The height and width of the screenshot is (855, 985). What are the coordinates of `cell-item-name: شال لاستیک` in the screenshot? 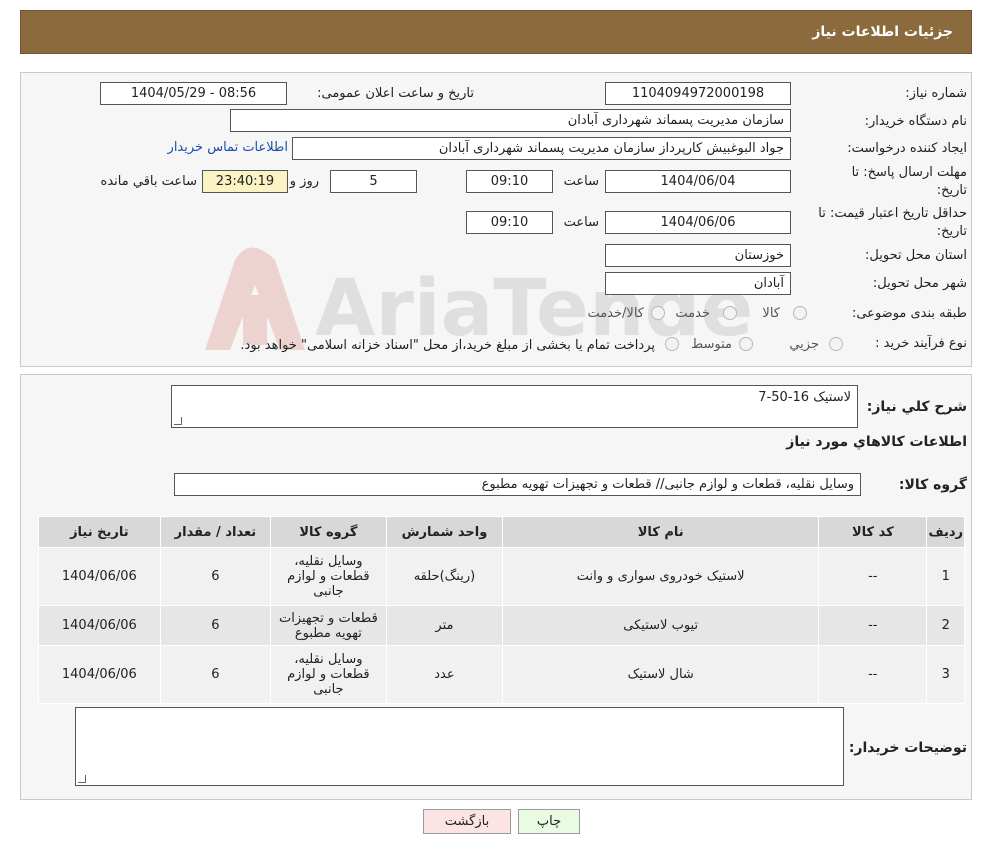 It's located at (661, 674).